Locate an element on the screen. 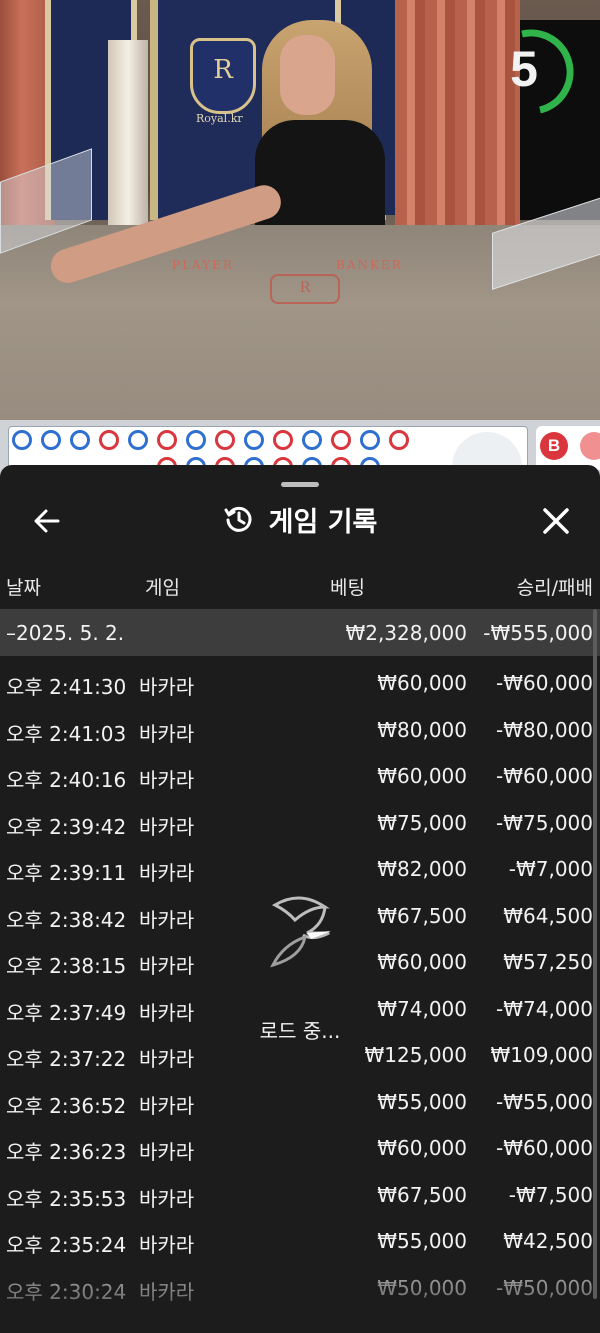  table-logo: R is located at coordinates (305, 289).